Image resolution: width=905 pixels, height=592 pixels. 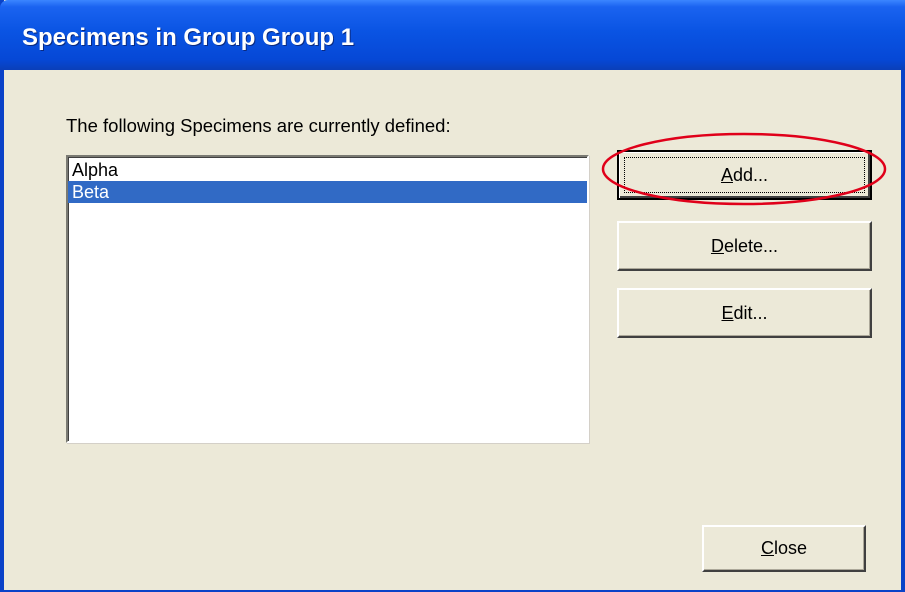 I want to click on title-bar: Specimens in Group Group 1, so click(x=452, y=35).